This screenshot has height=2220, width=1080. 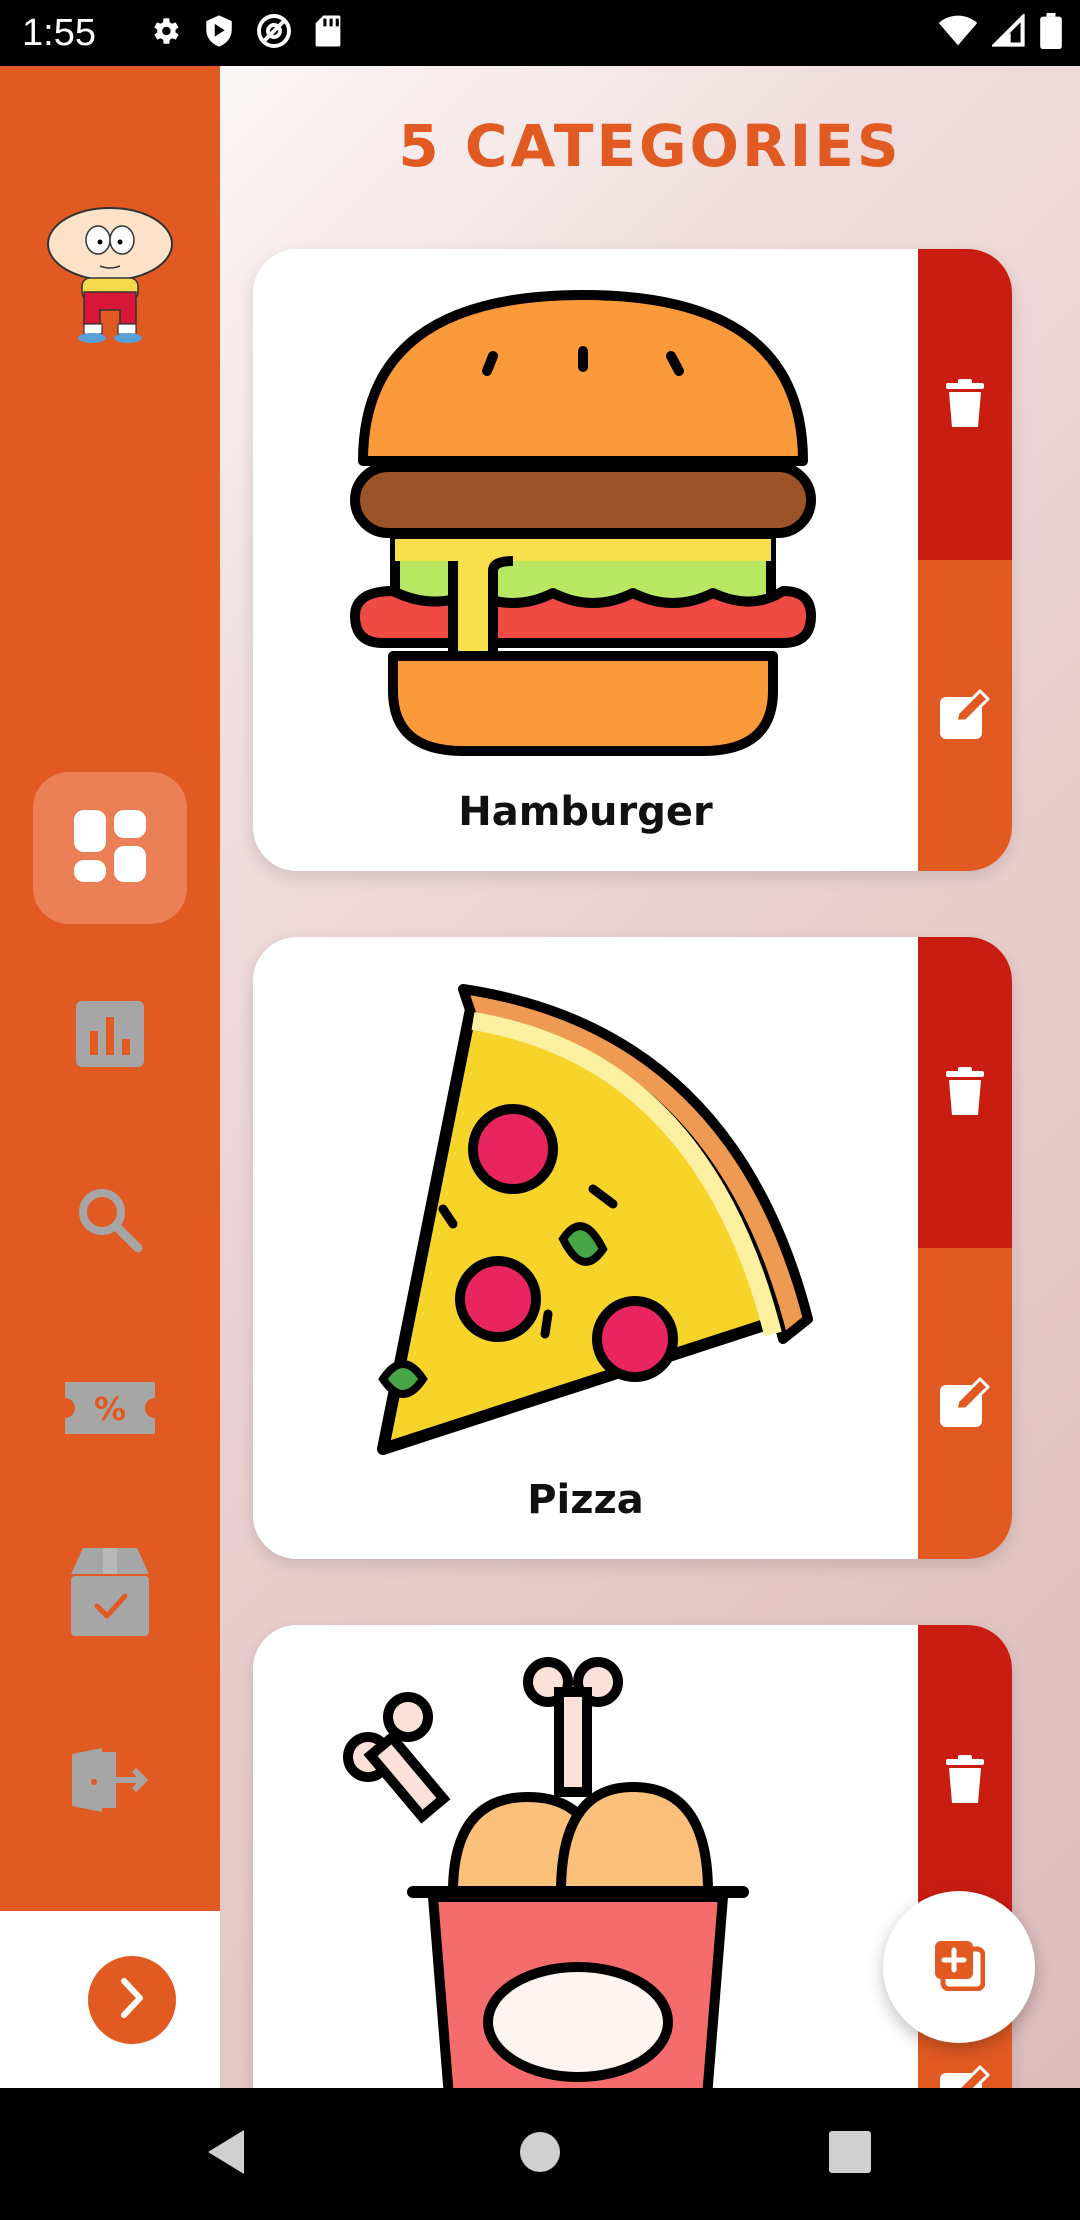 I want to click on fried-chicken-image, so click(x=583, y=1867).